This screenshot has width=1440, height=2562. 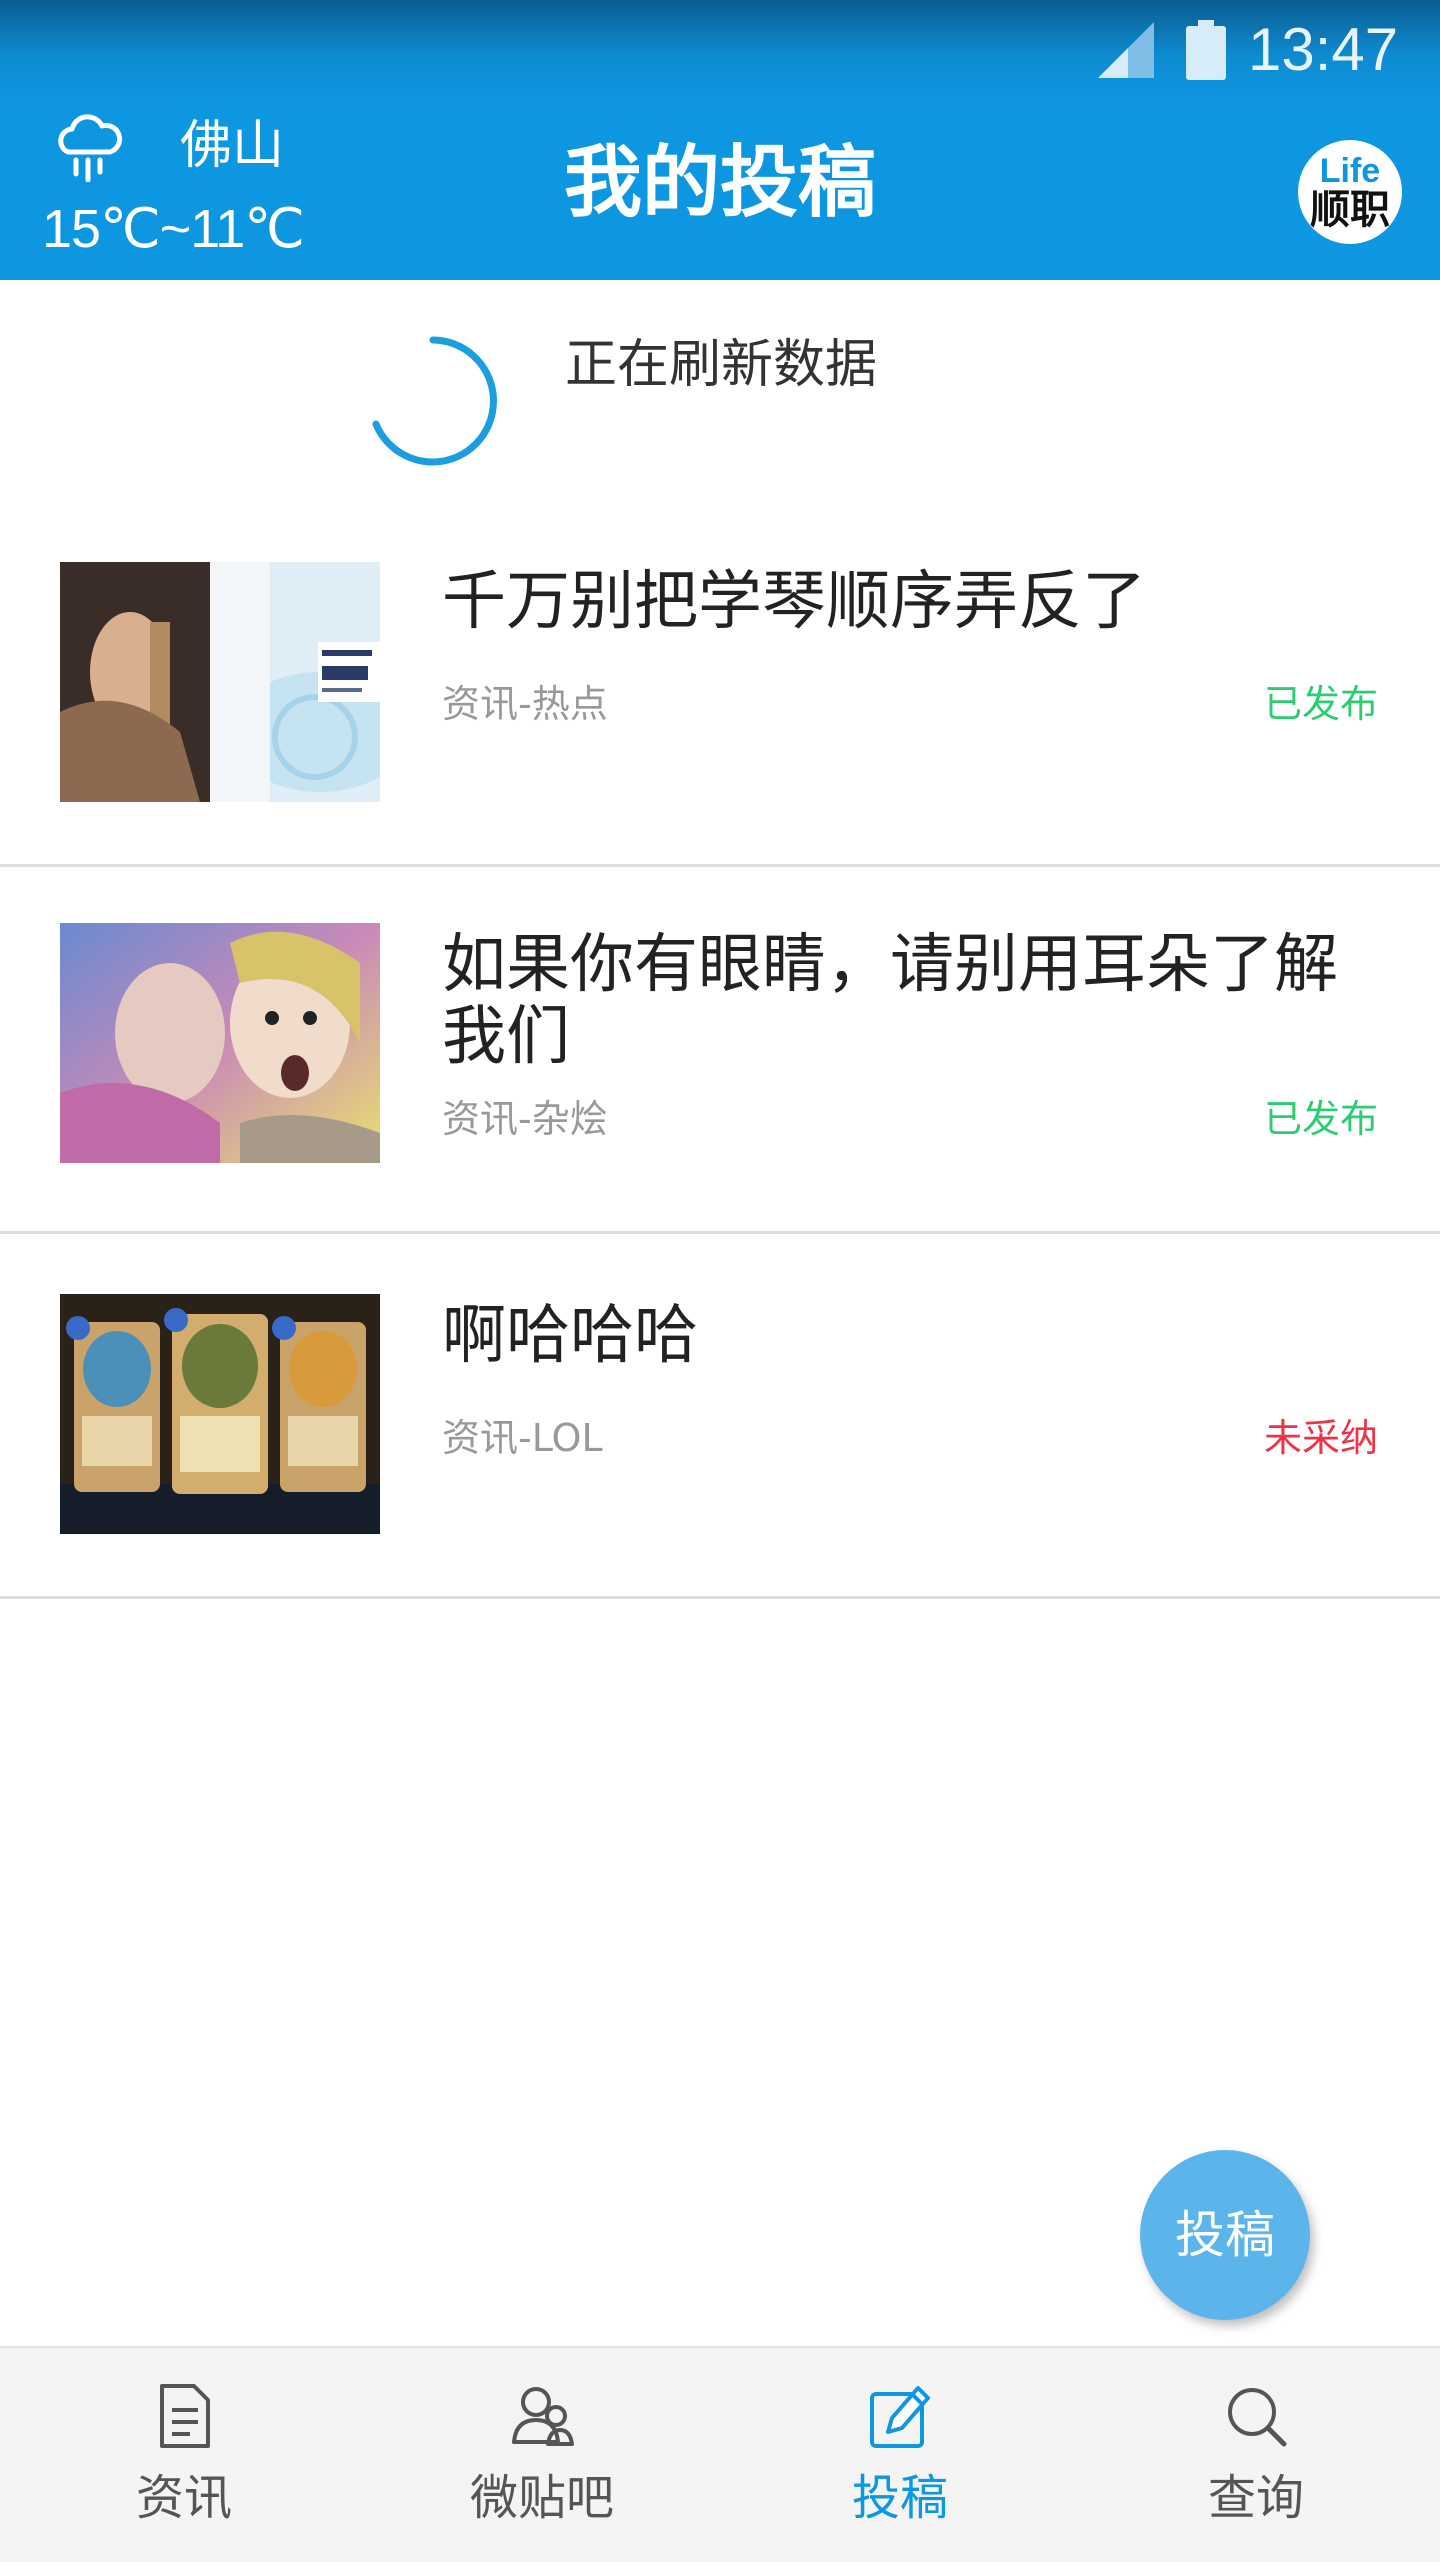 I want to click on loading-spinner-icon, so click(x=434, y=401).